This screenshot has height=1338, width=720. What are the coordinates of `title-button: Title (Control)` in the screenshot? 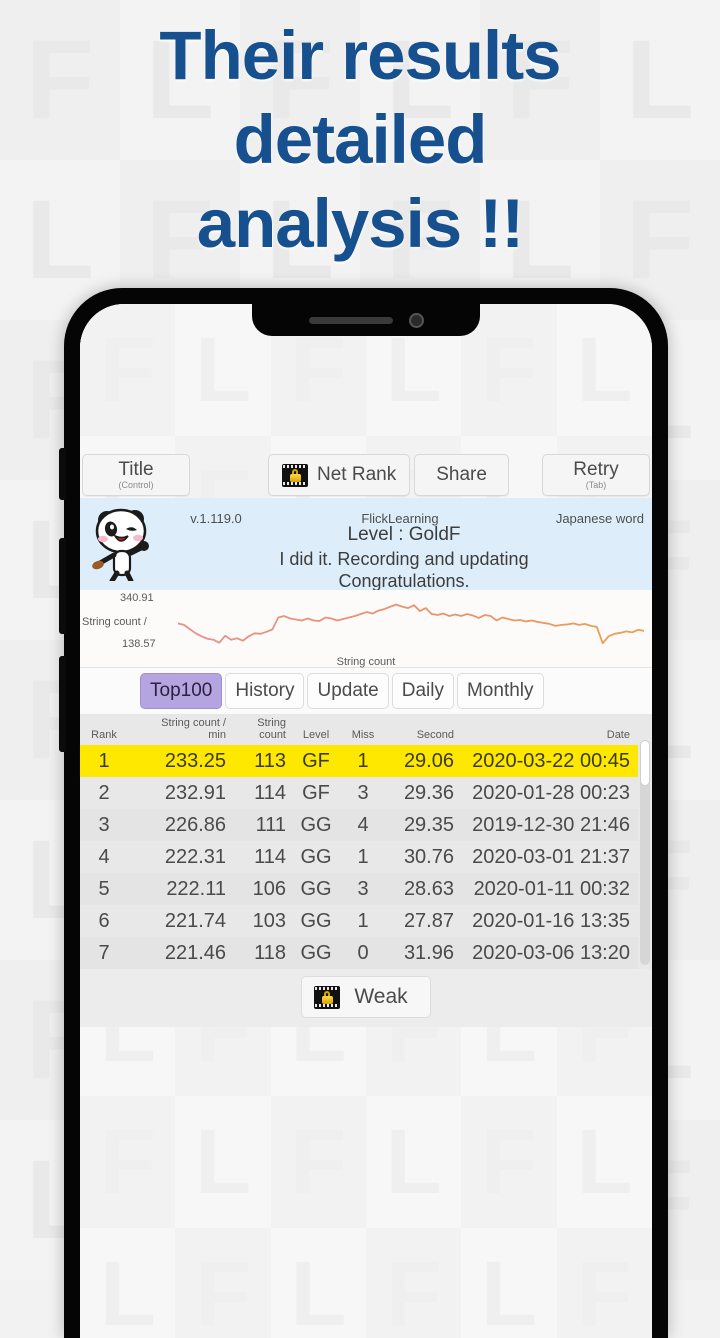 It's located at (136, 475).